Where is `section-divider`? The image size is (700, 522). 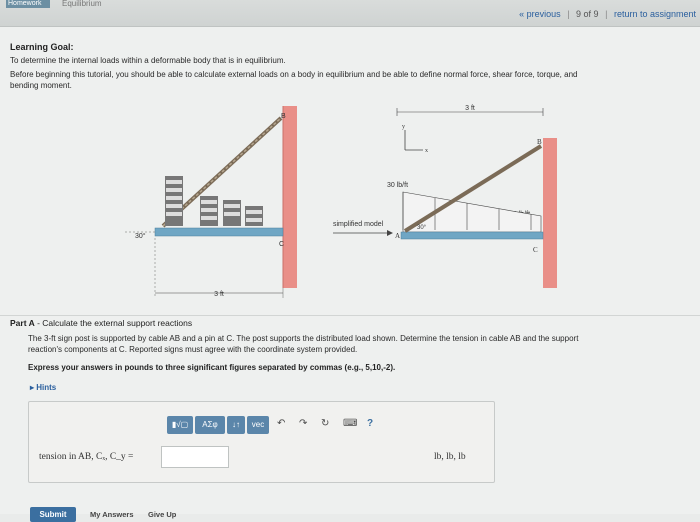
section-divider is located at coordinates (350, 315).